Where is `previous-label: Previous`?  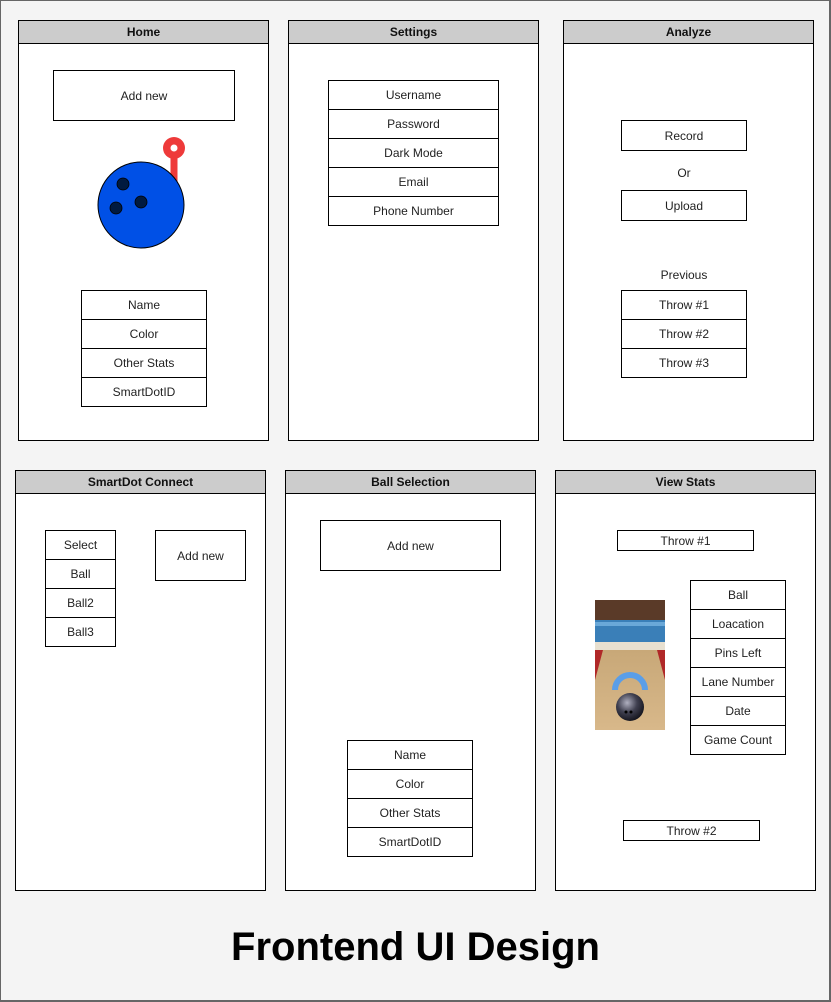 previous-label: Previous is located at coordinates (684, 275).